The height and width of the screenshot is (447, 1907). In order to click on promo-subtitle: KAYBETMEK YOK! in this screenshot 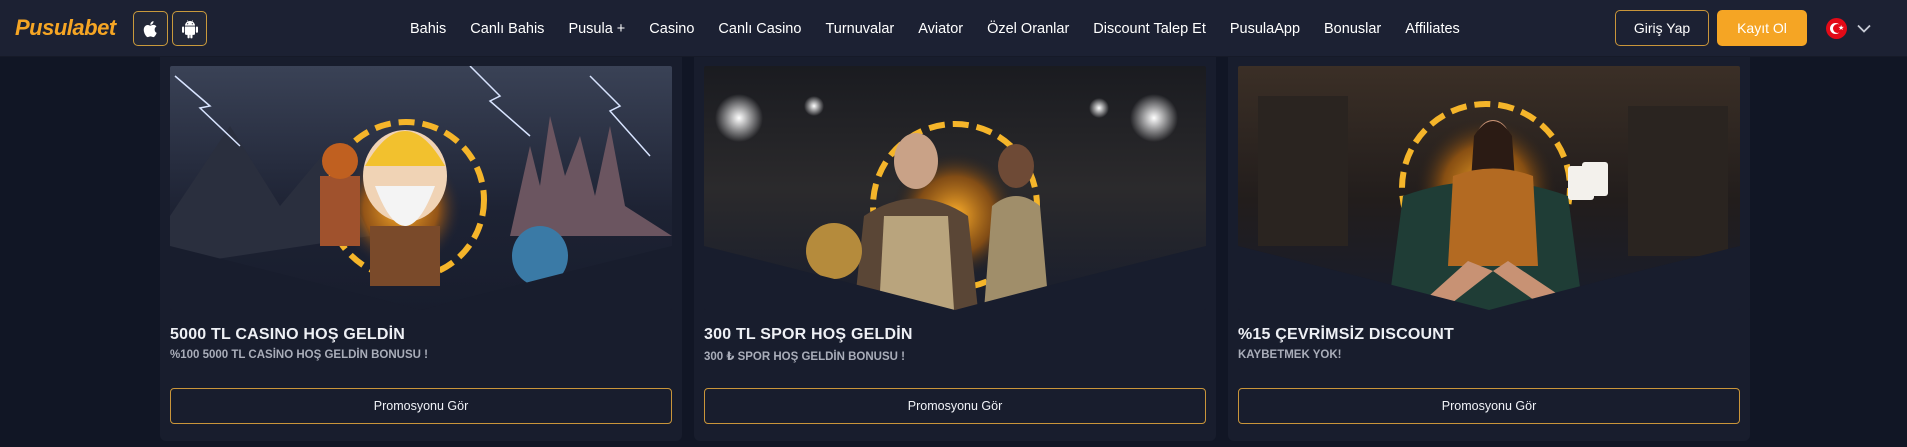, I will do `click(1290, 355)`.